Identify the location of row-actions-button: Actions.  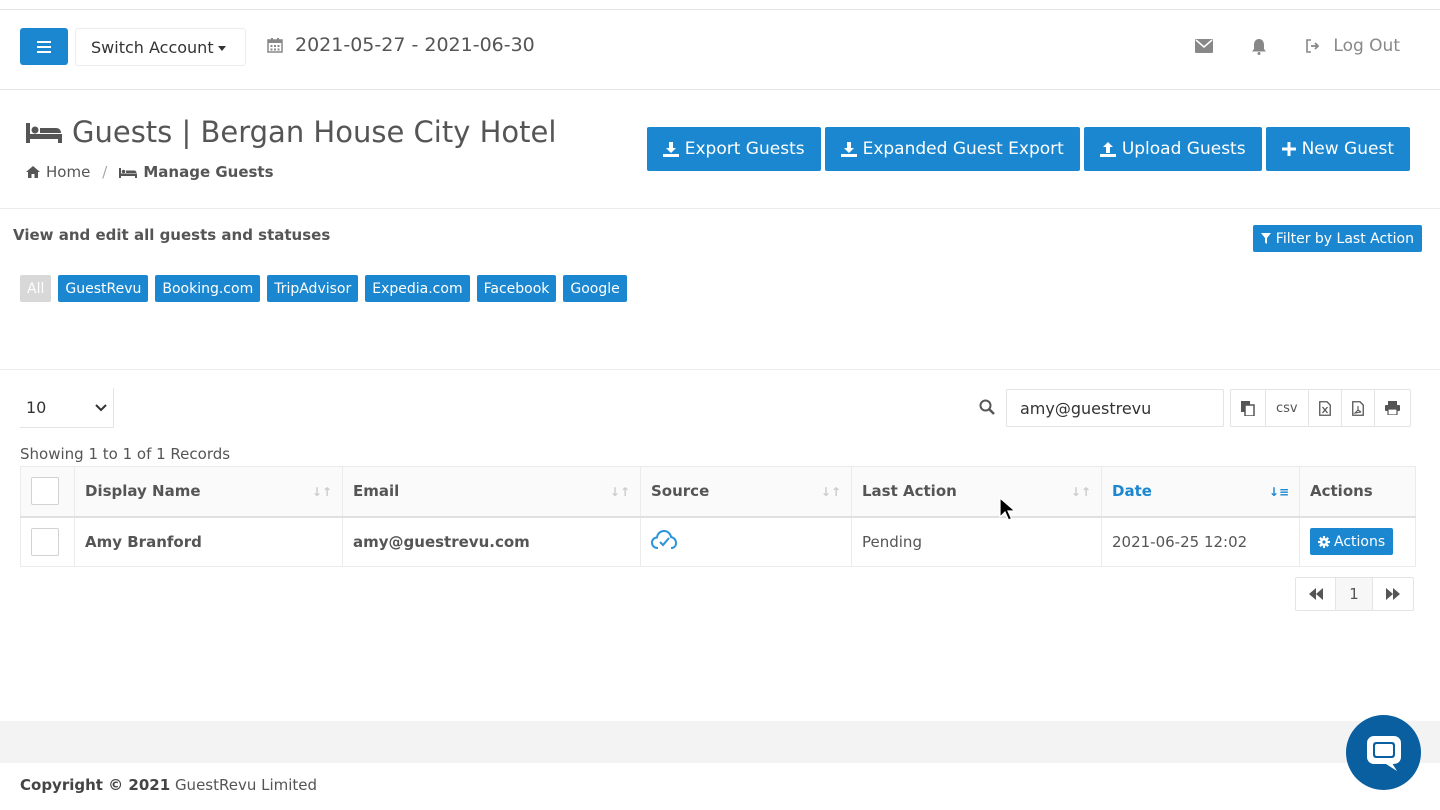
(1352, 542).